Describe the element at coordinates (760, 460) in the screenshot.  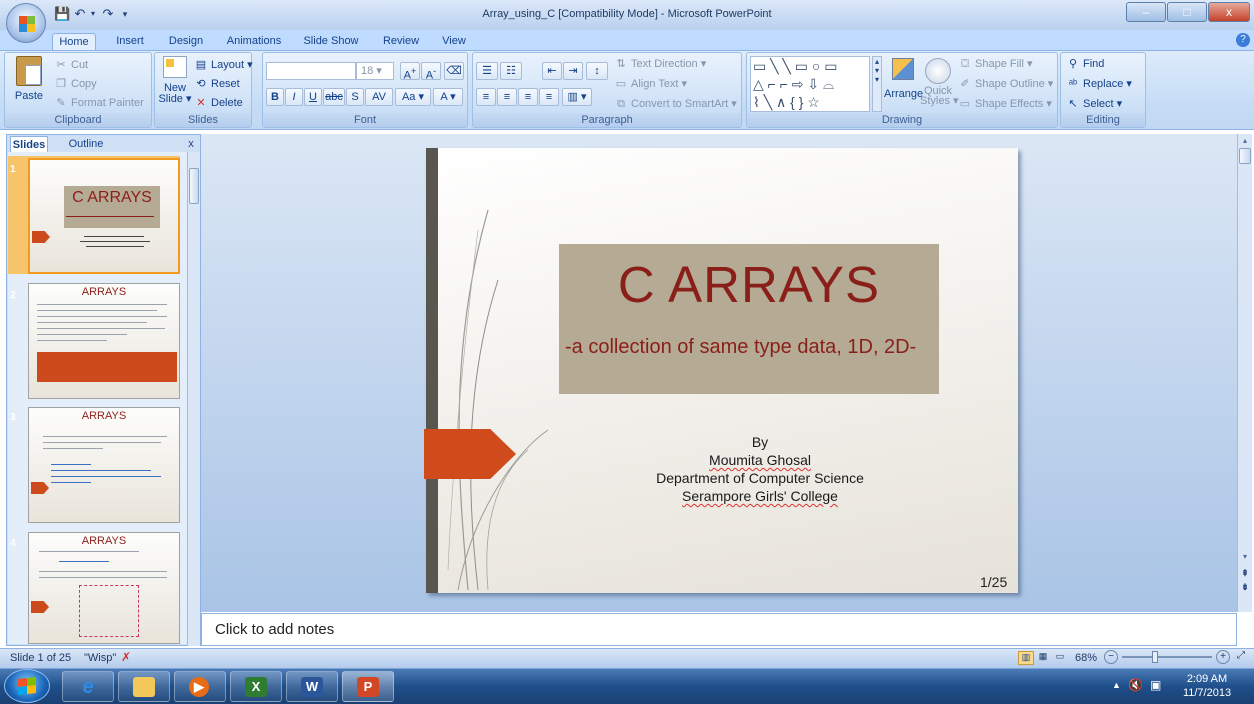
I see `author-name: Moumita Ghosal` at that location.